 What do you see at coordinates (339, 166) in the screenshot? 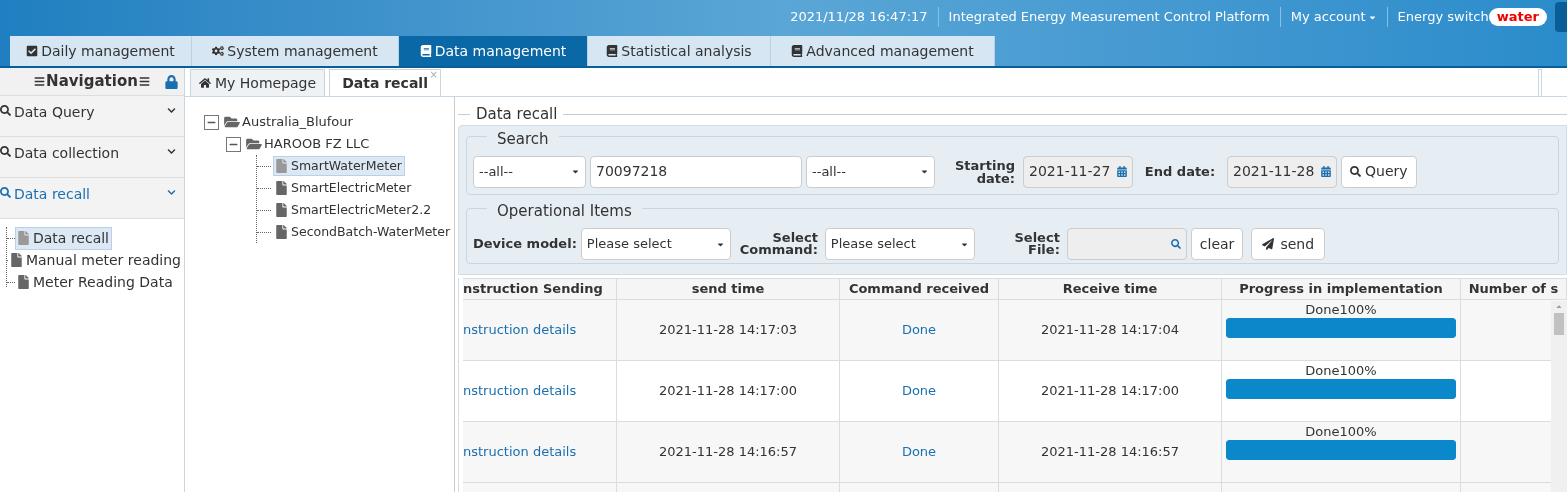
I see `tree-leaf: SmartWaterMeter` at bounding box center [339, 166].